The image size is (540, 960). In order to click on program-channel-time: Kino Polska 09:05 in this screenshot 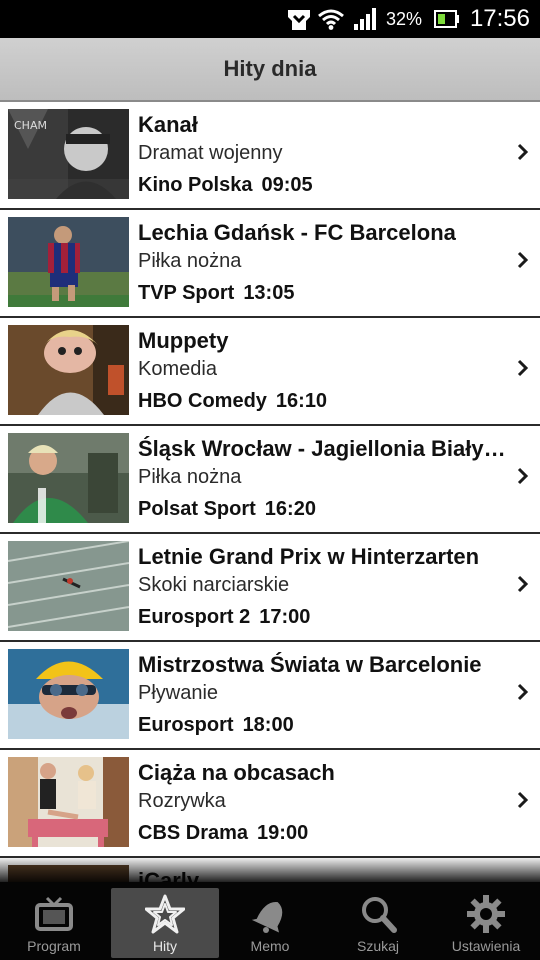, I will do `click(225, 185)`.